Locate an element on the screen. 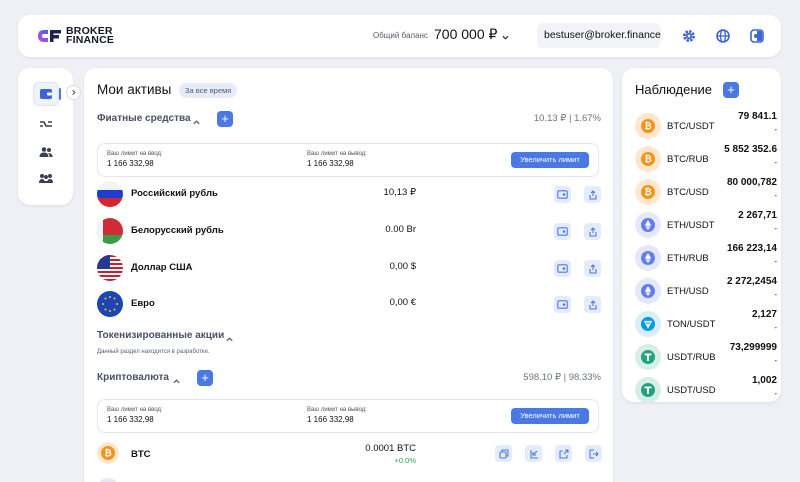 The width and height of the screenshot is (800, 482). crypto-section-title: Криптовалюта is located at coordinates (133, 377).